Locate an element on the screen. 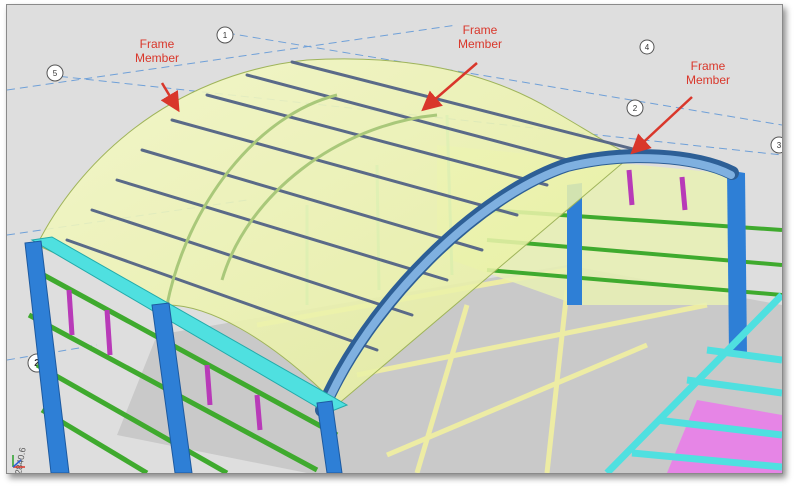 Image resolution: width=800 pixels, height=487 pixels. annotation-frame-member-2: Frame Member is located at coordinates (480, 37).